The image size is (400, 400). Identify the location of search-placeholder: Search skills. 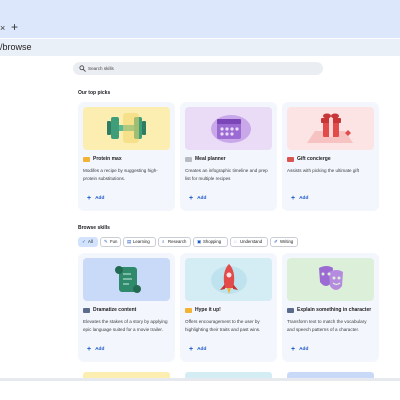
(101, 68).